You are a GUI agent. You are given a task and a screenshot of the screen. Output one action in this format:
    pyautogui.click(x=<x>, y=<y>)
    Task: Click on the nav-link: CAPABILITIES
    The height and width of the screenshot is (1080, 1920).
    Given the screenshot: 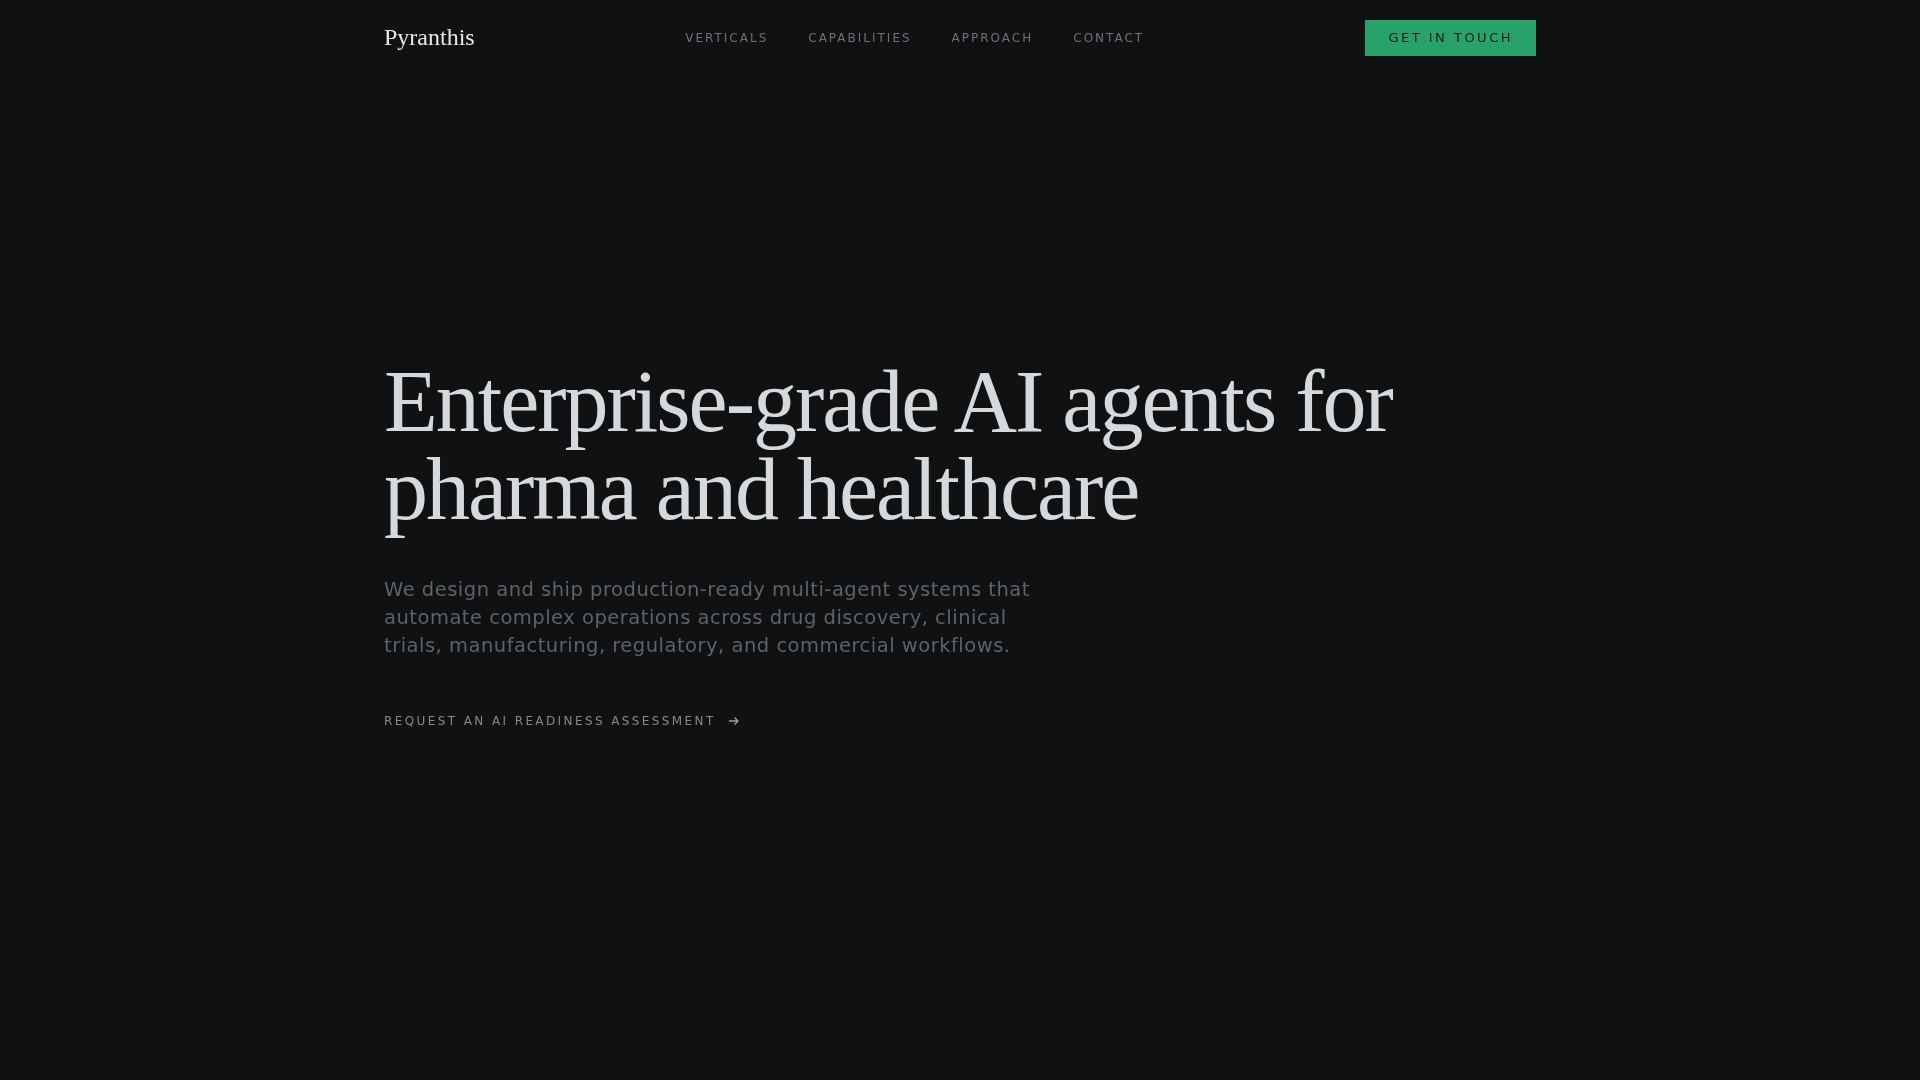 What is the action you would take?
    pyautogui.click(x=860, y=37)
    